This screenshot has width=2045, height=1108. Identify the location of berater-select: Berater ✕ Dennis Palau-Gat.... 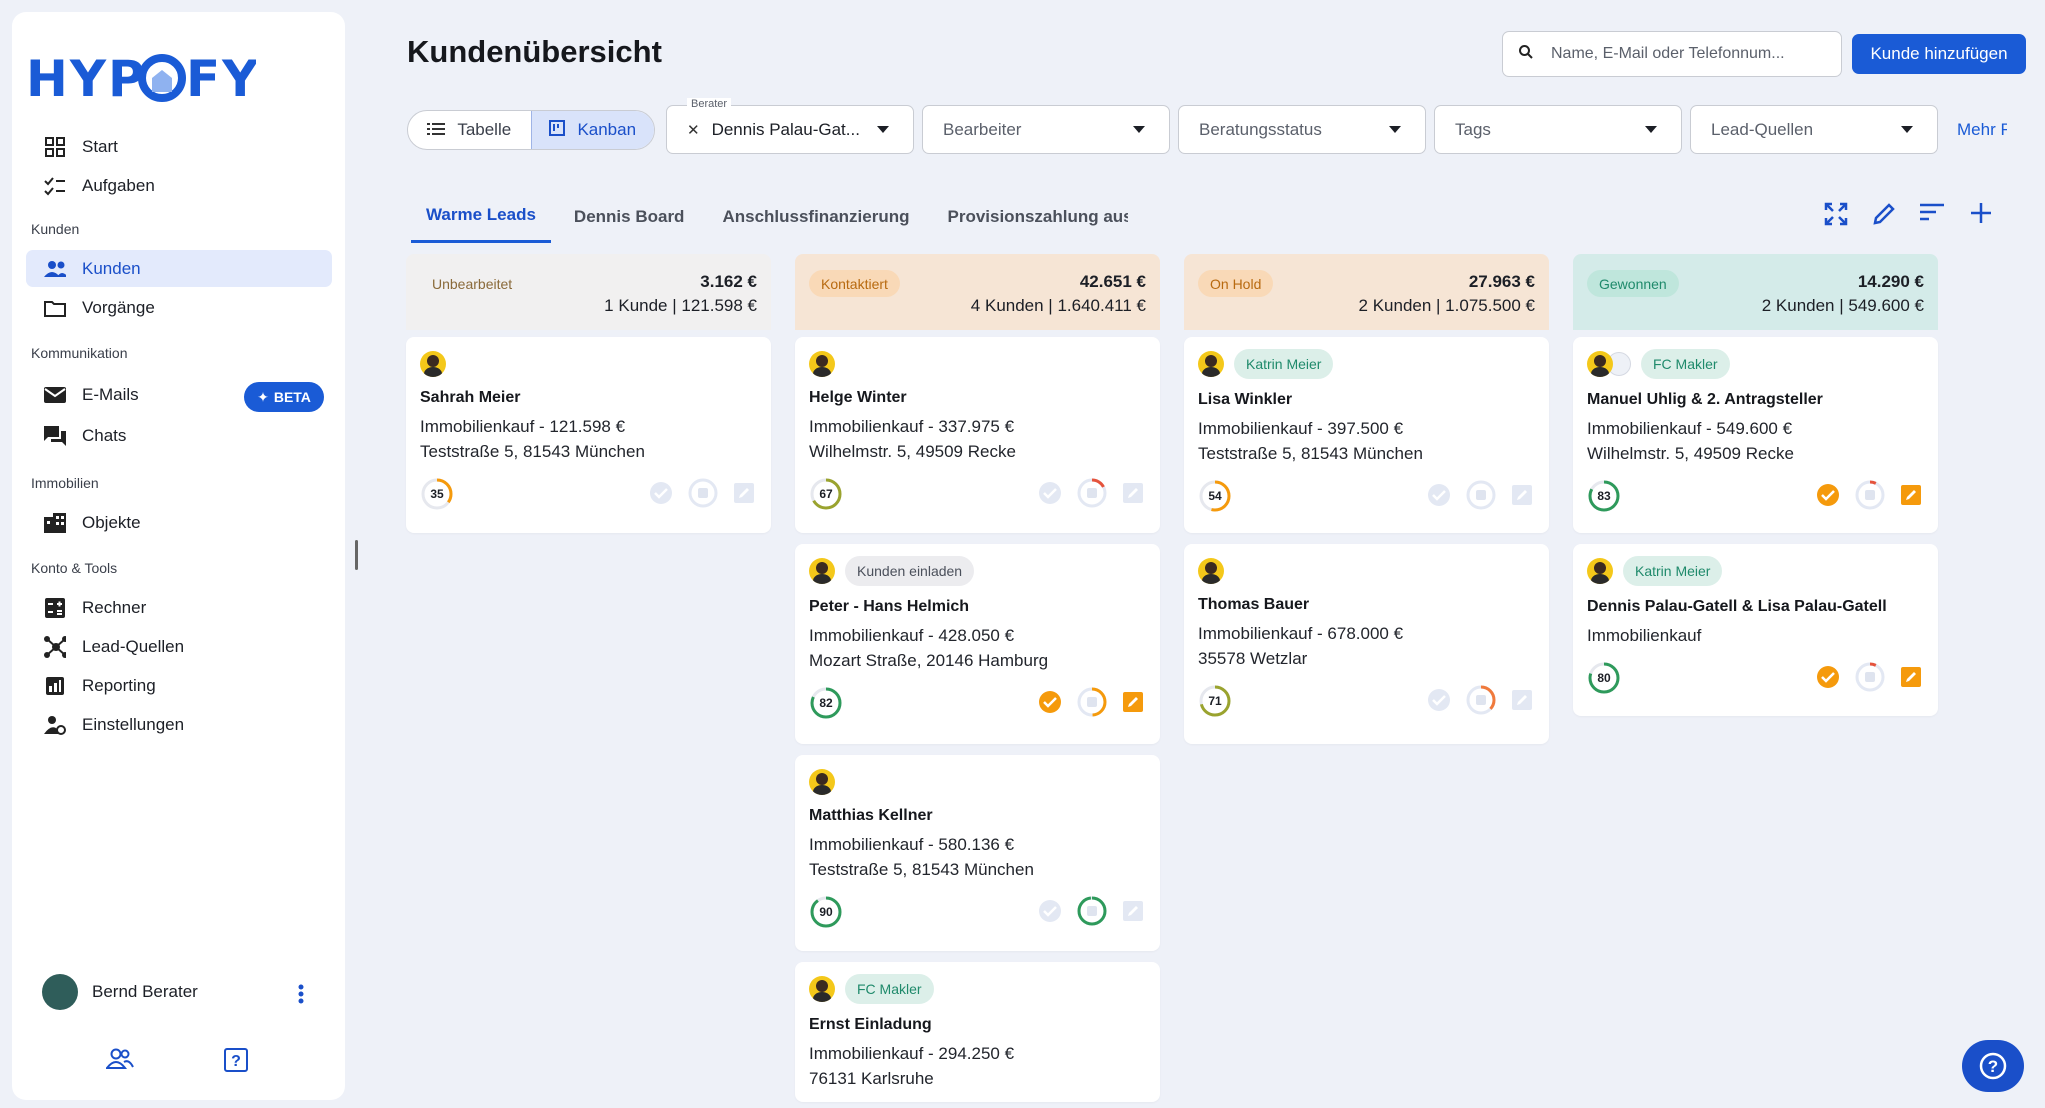
(790, 126).